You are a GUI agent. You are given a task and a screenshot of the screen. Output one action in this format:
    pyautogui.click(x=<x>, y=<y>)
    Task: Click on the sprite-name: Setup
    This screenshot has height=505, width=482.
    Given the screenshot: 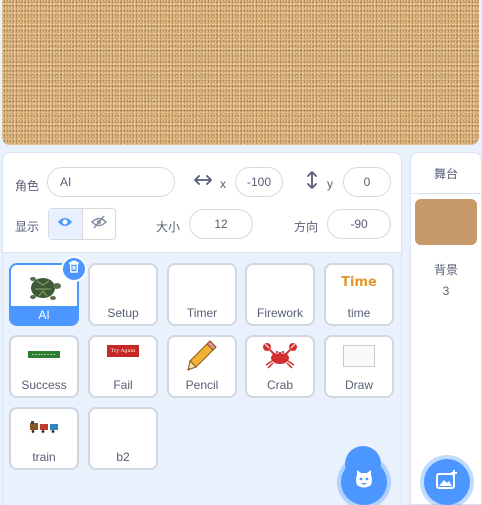 What is the action you would take?
    pyautogui.click(x=123, y=313)
    